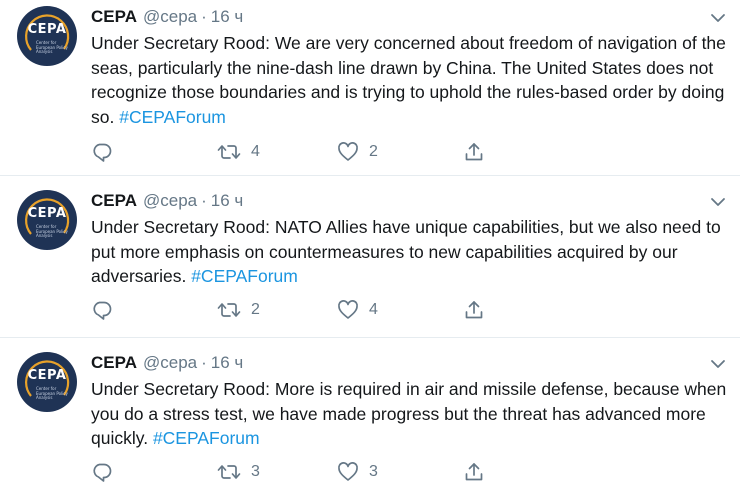 The image size is (740, 488). I want to click on like-button: 3, so click(357, 472).